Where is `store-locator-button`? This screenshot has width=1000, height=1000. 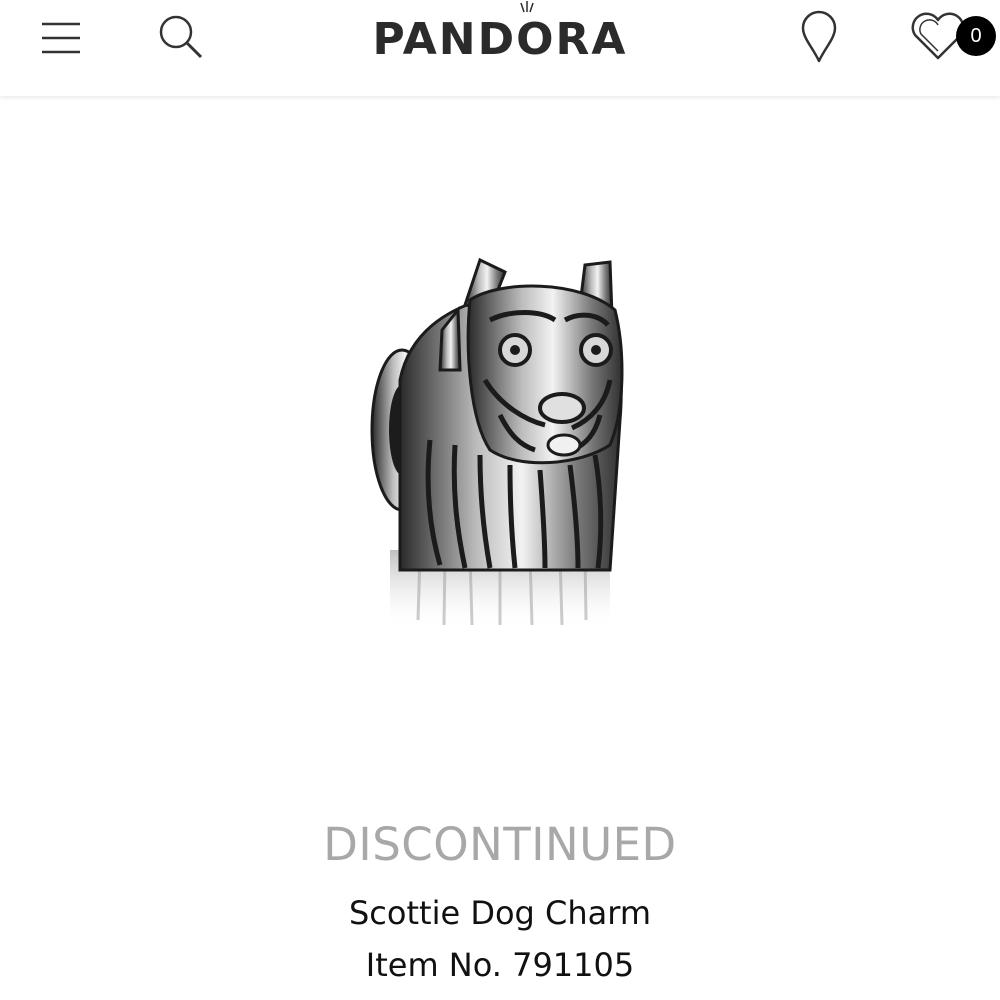
store-locator-button is located at coordinates (819, 37).